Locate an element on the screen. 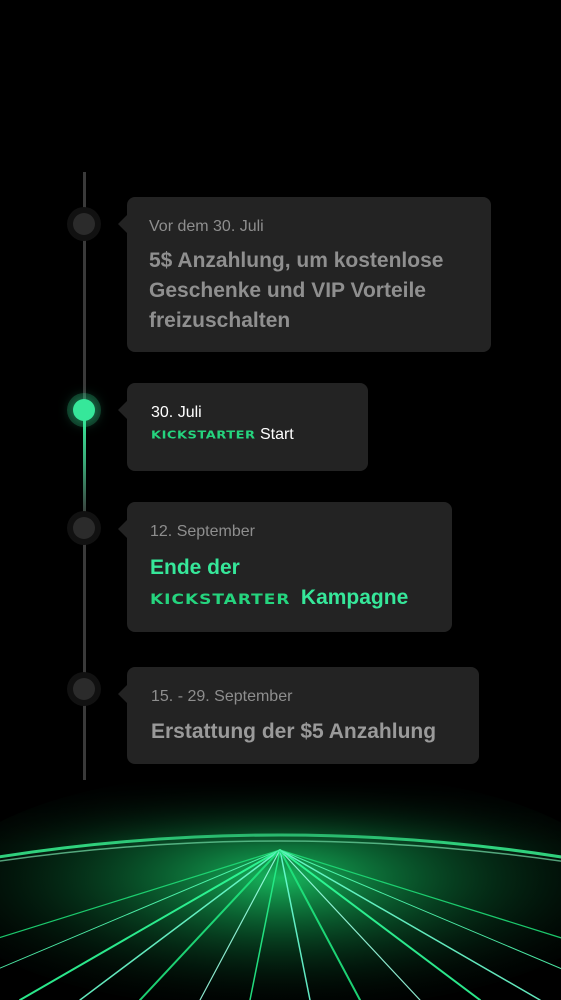 The image size is (561, 1000). timeline-date: Vor dem 30. Juli is located at coordinates (206, 226).